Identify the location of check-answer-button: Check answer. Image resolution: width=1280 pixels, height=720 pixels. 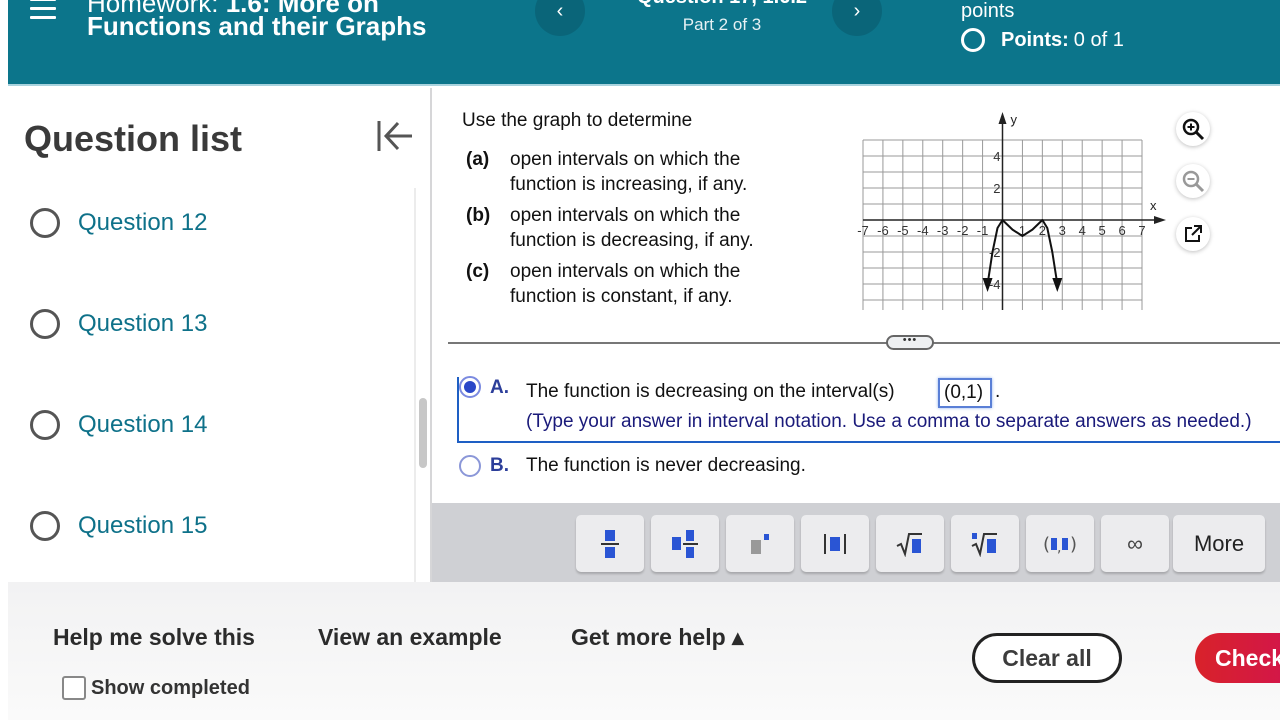
(1237, 658).